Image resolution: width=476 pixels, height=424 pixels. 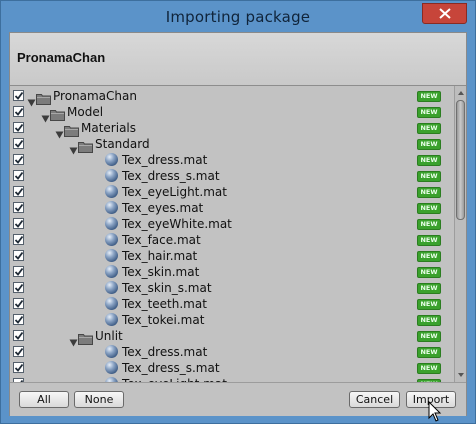 What do you see at coordinates (161, 240) in the screenshot?
I see `tree-item-label: Tex_face.mat` at bounding box center [161, 240].